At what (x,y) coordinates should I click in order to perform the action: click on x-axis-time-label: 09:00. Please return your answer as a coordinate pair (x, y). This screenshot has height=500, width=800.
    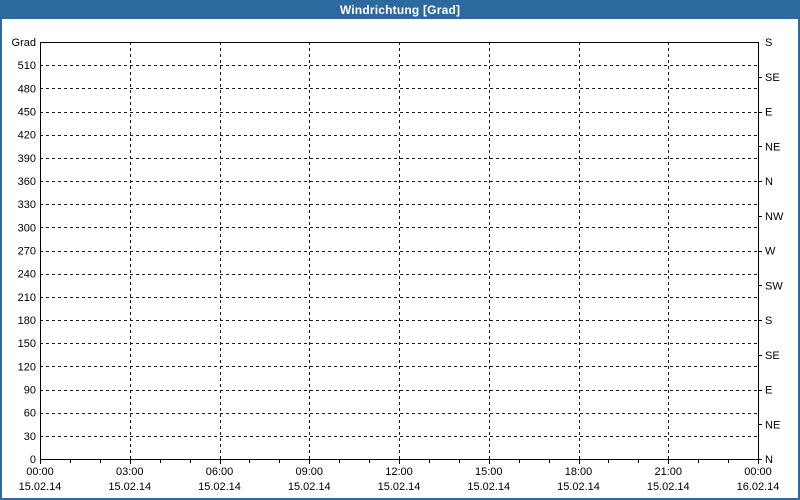
    Looking at the image, I should click on (309, 472).